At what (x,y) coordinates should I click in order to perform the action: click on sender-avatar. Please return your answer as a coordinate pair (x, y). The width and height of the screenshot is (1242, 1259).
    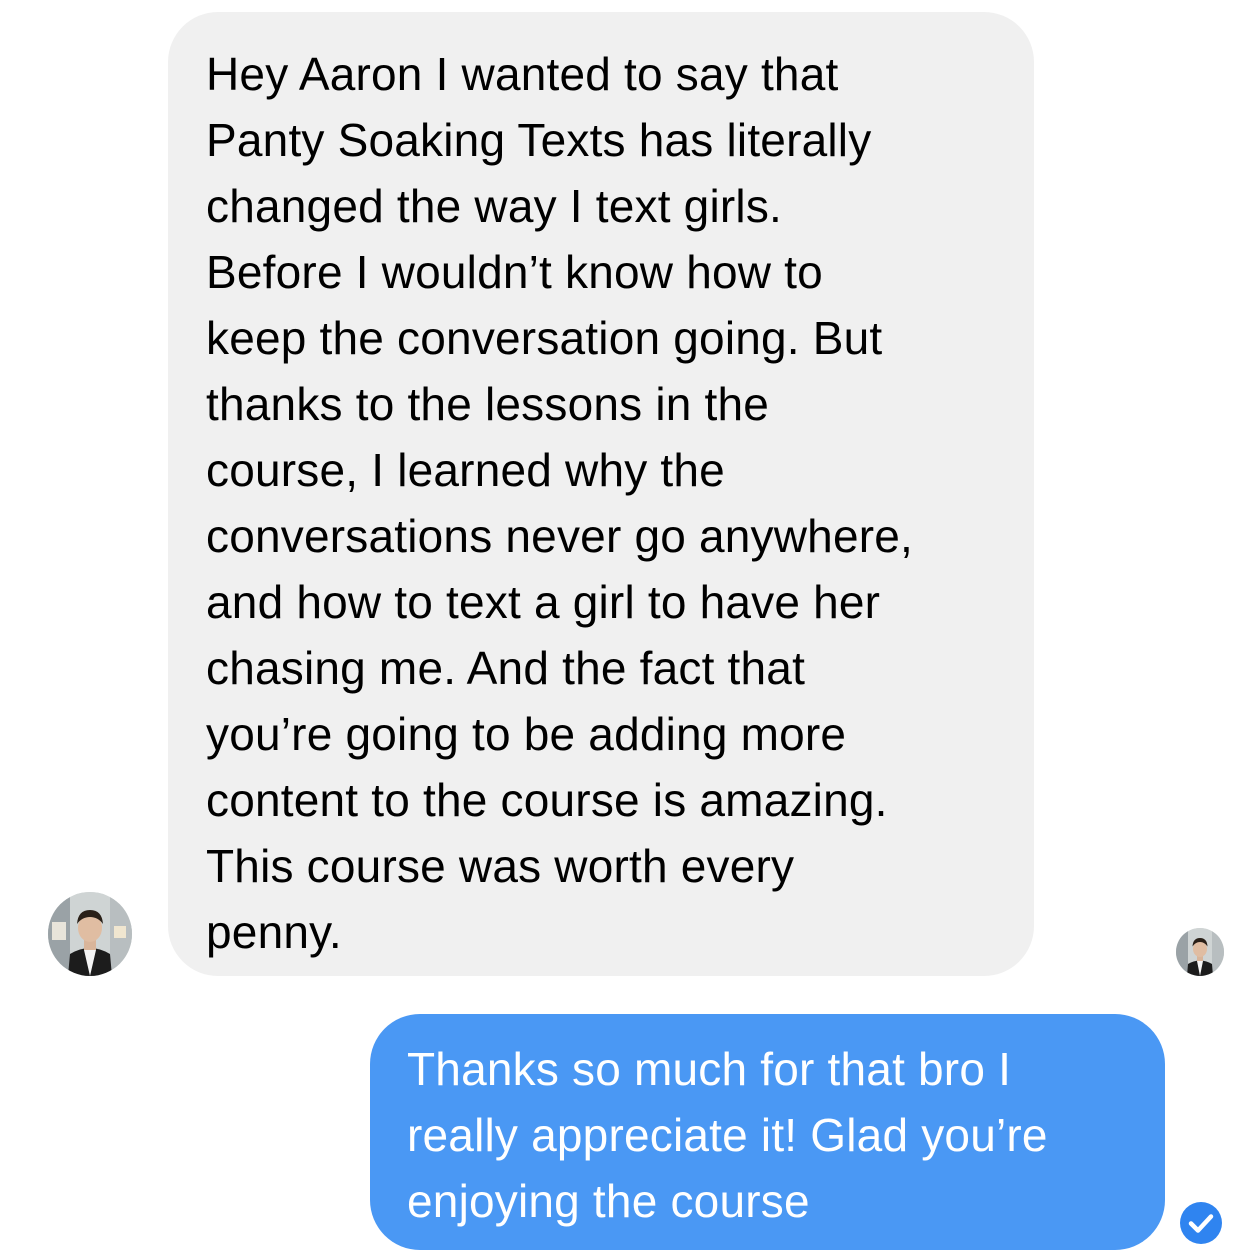
    Looking at the image, I should click on (90, 934).